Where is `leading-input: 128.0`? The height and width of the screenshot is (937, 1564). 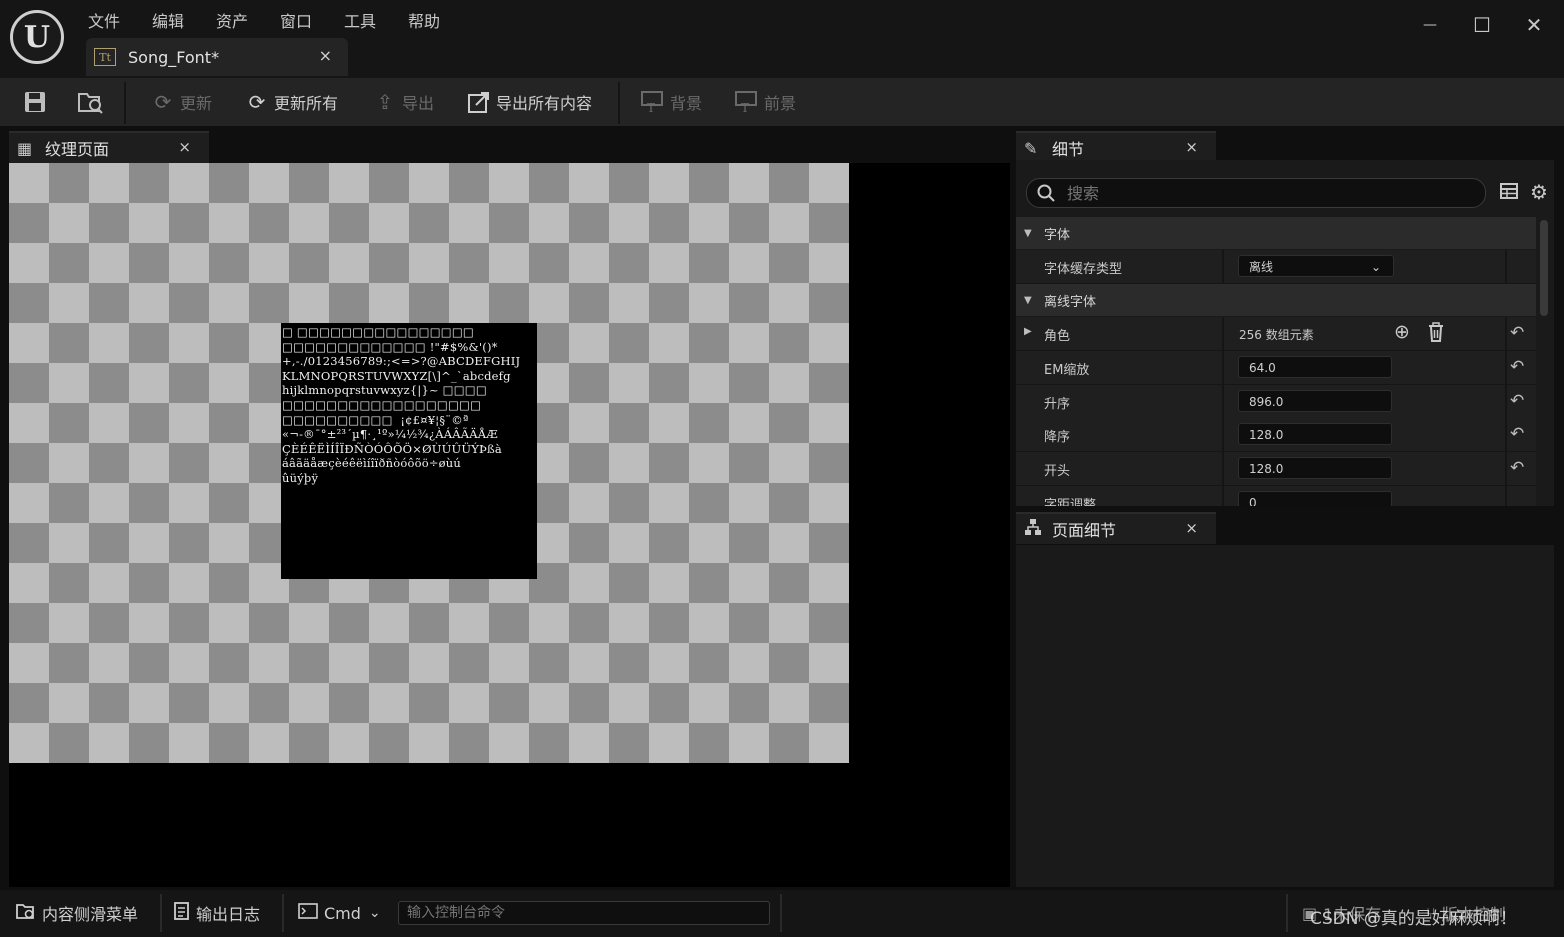 leading-input: 128.0 is located at coordinates (1315, 468).